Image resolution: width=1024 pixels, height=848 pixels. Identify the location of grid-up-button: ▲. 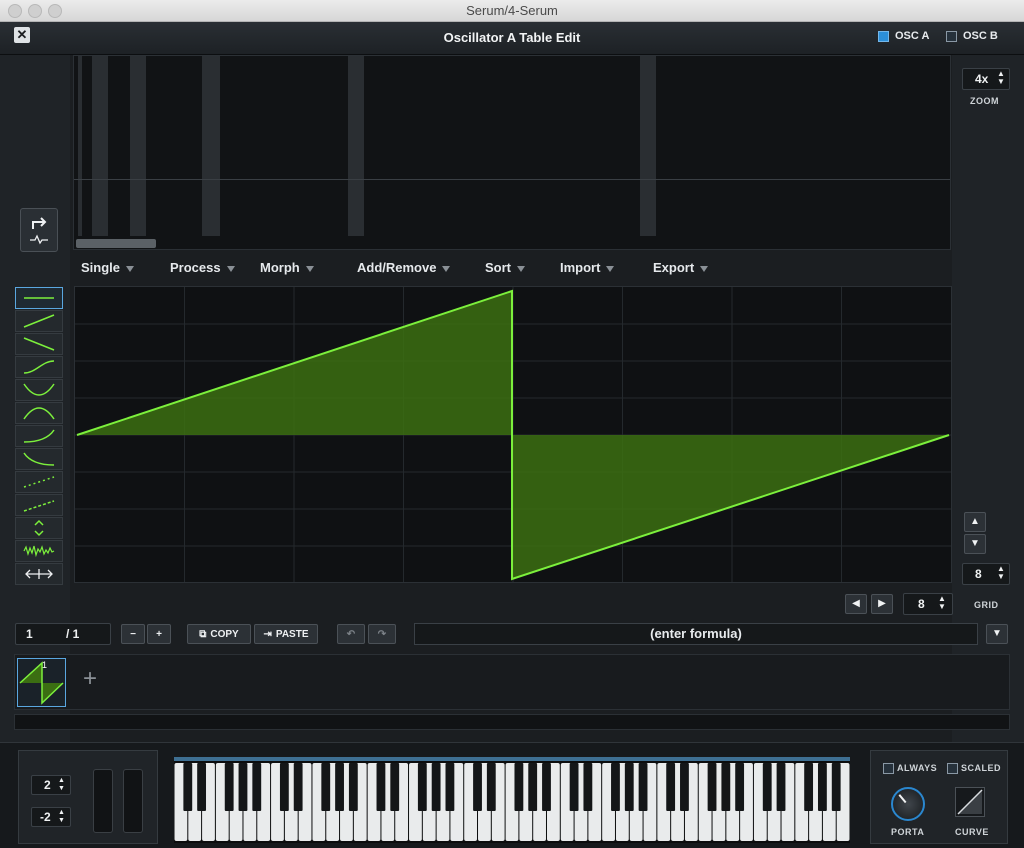
(975, 522).